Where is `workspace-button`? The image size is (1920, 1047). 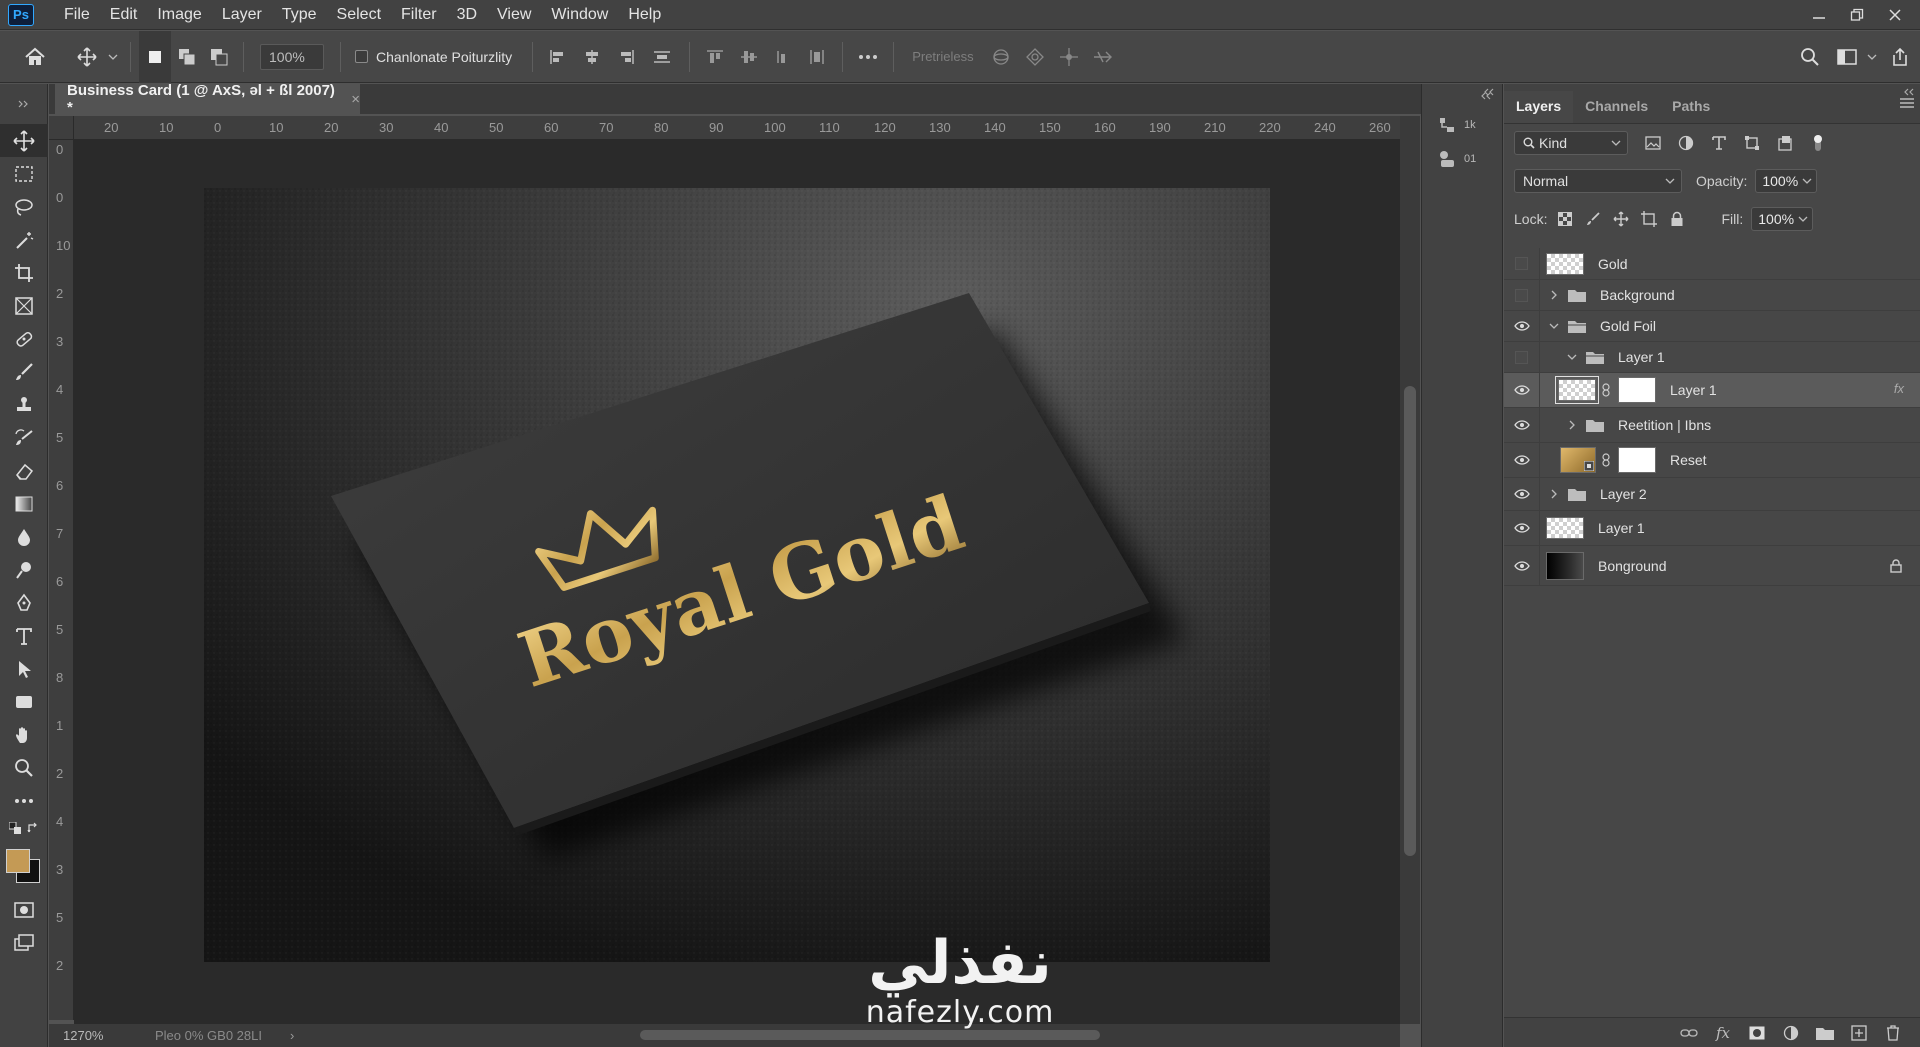 workspace-button is located at coordinates (1847, 57).